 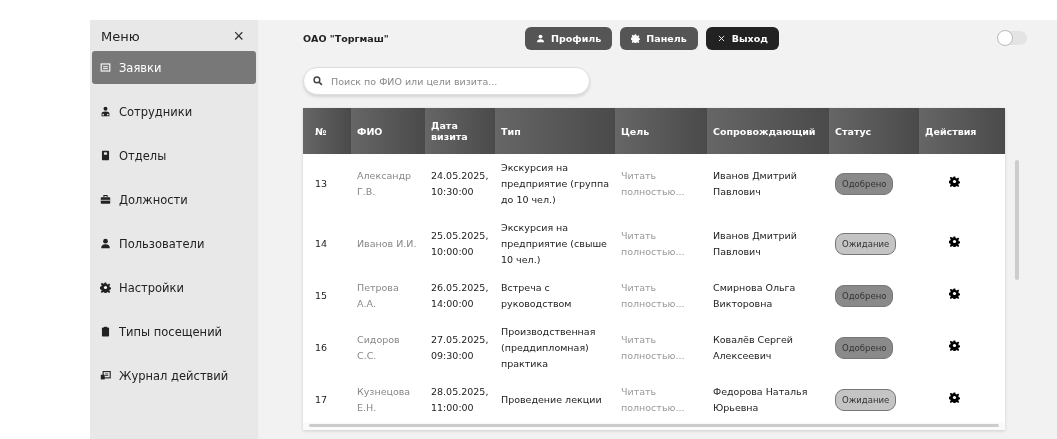 What do you see at coordinates (321, 244) in the screenshot?
I see `table-cell-text: 14` at bounding box center [321, 244].